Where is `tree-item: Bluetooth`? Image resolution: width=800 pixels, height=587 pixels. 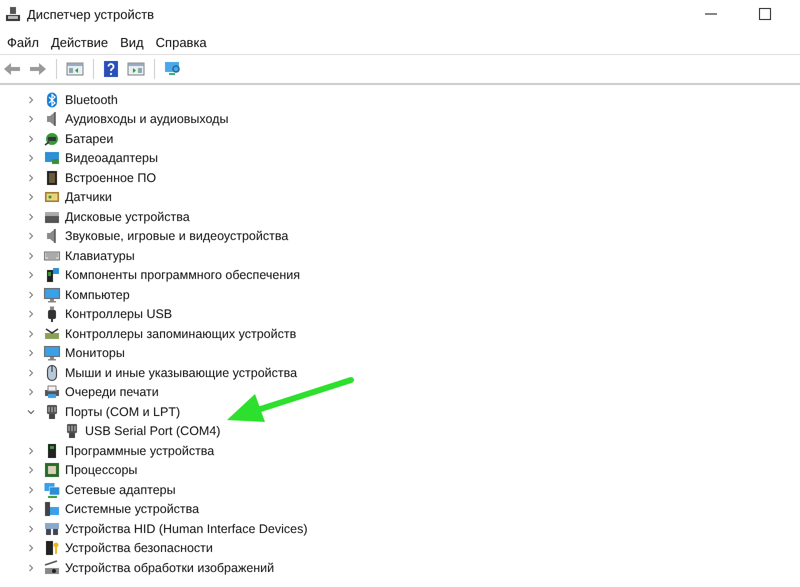
tree-item: Bluetooth is located at coordinates (91, 99).